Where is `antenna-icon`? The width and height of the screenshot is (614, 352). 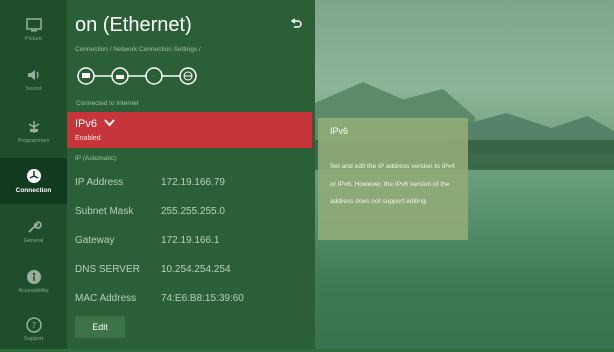
antenna-icon is located at coordinates (33, 126).